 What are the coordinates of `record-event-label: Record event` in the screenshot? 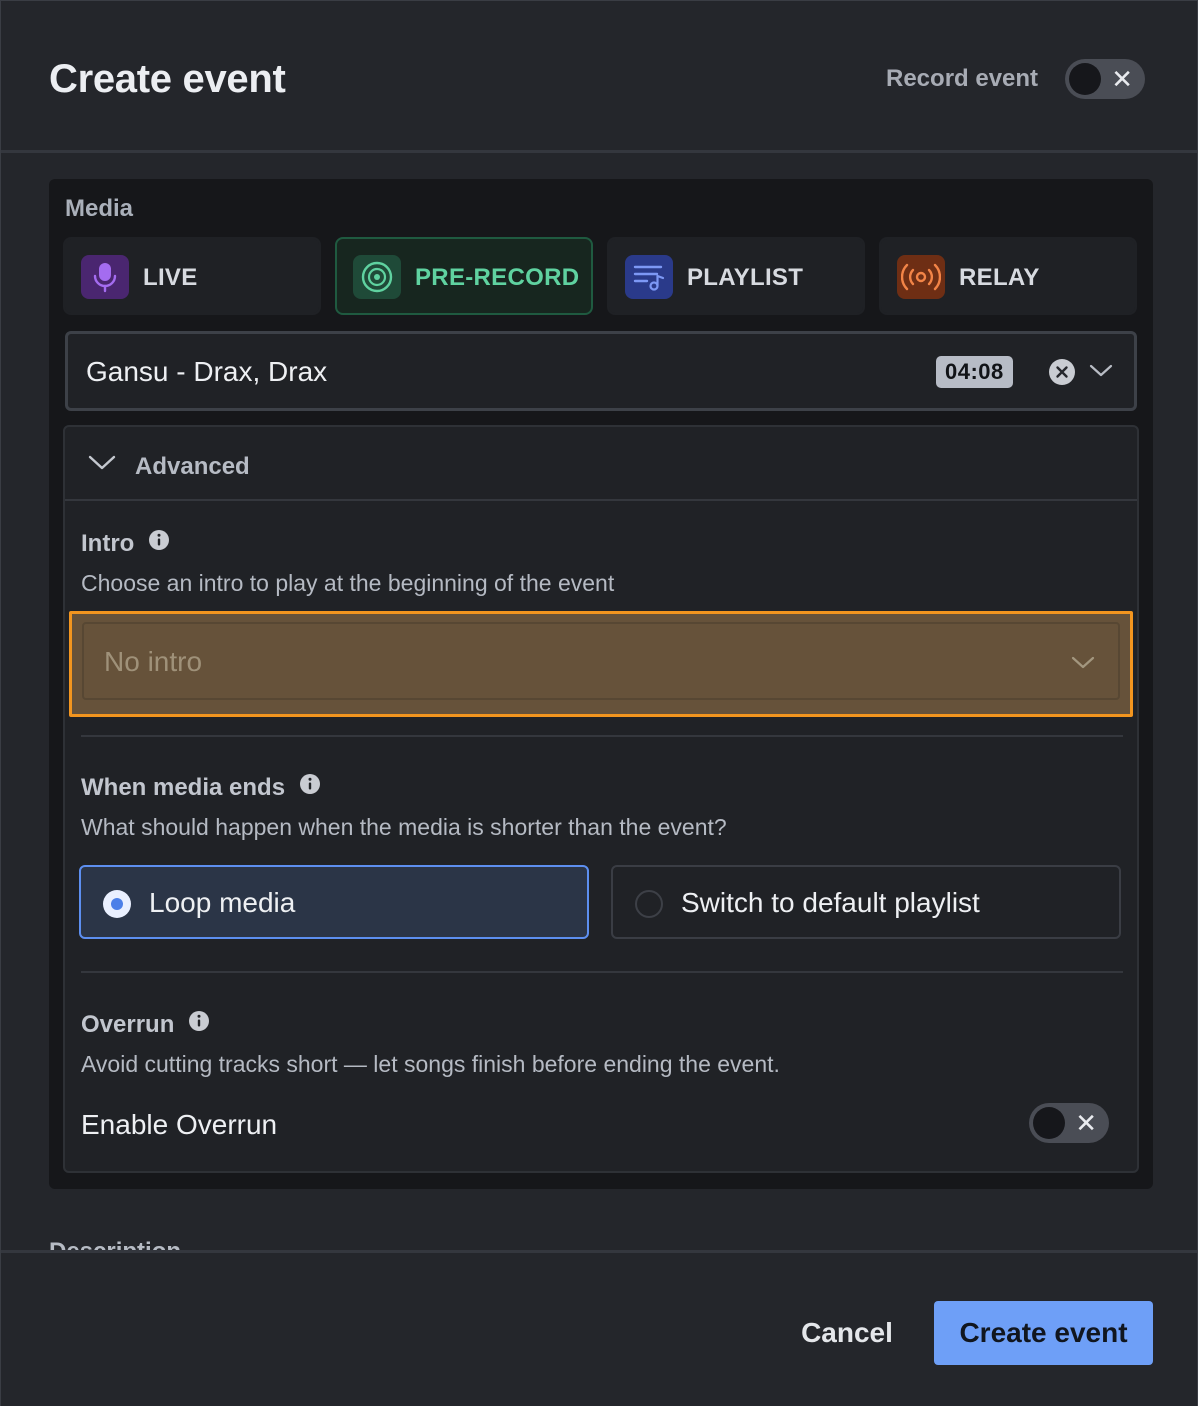 It's located at (962, 78).